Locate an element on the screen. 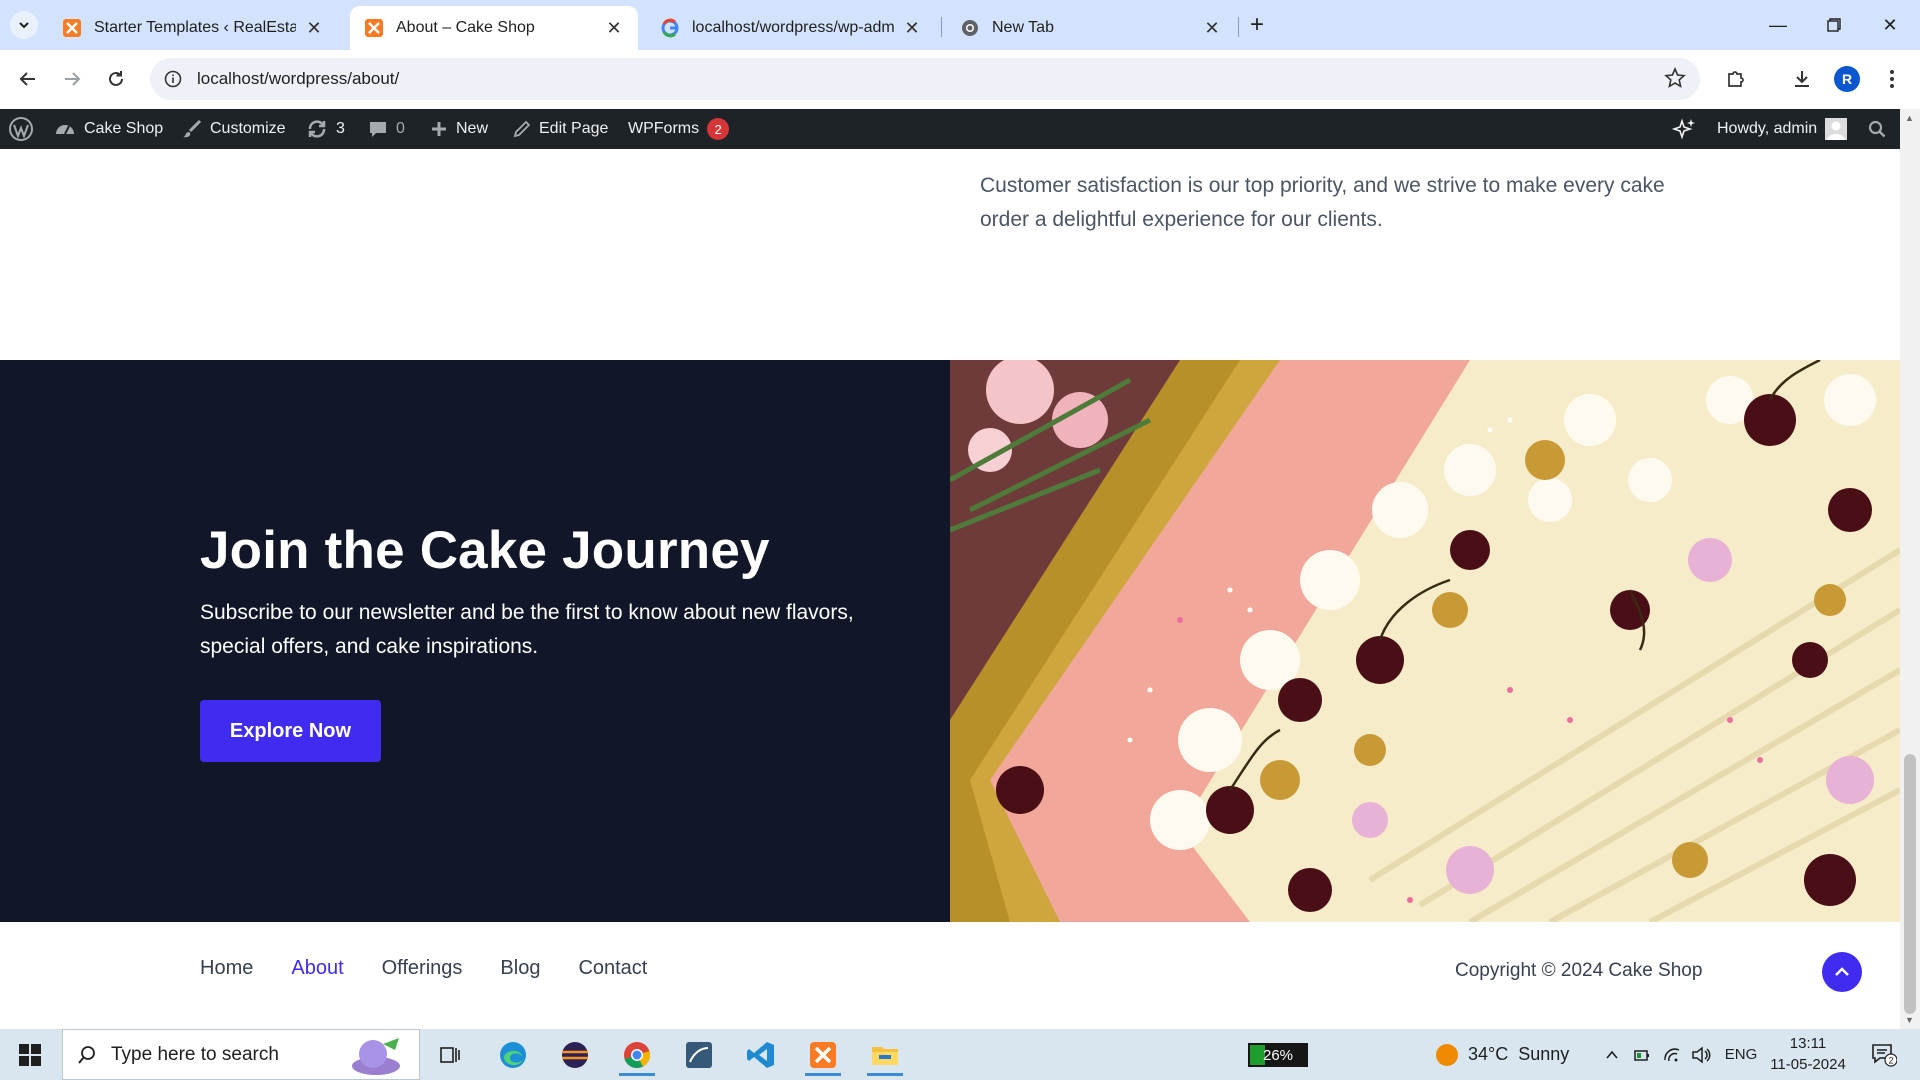 This screenshot has width=1920, height=1080. downloads-button is located at coordinates (1802, 79).